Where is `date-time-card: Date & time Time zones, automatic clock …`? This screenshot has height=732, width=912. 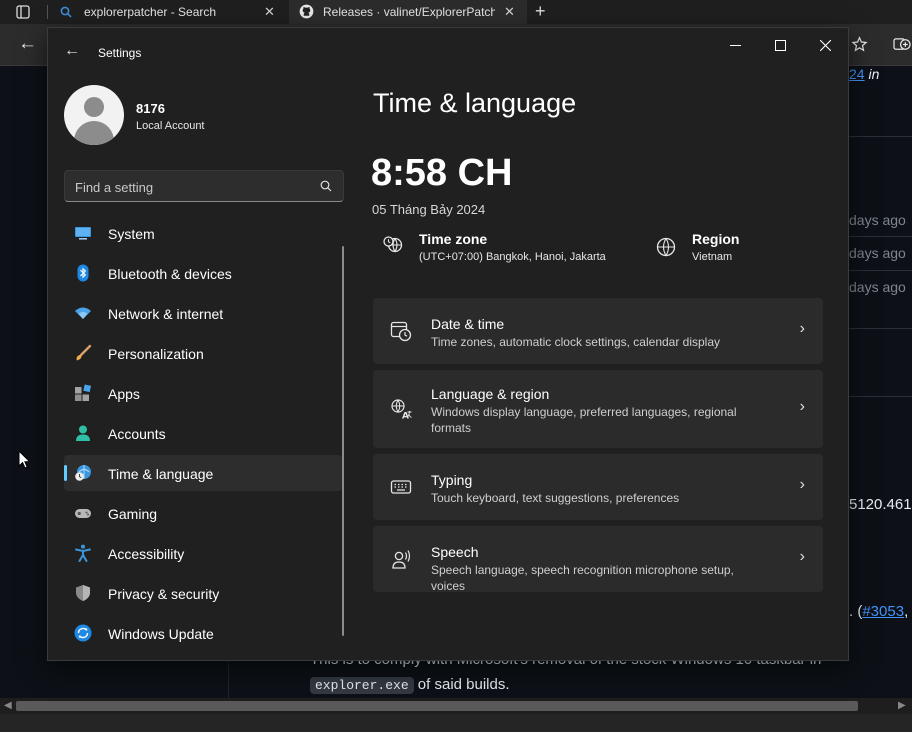
date-time-card: Date & time Time zones, automatic clock … is located at coordinates (598, 331).